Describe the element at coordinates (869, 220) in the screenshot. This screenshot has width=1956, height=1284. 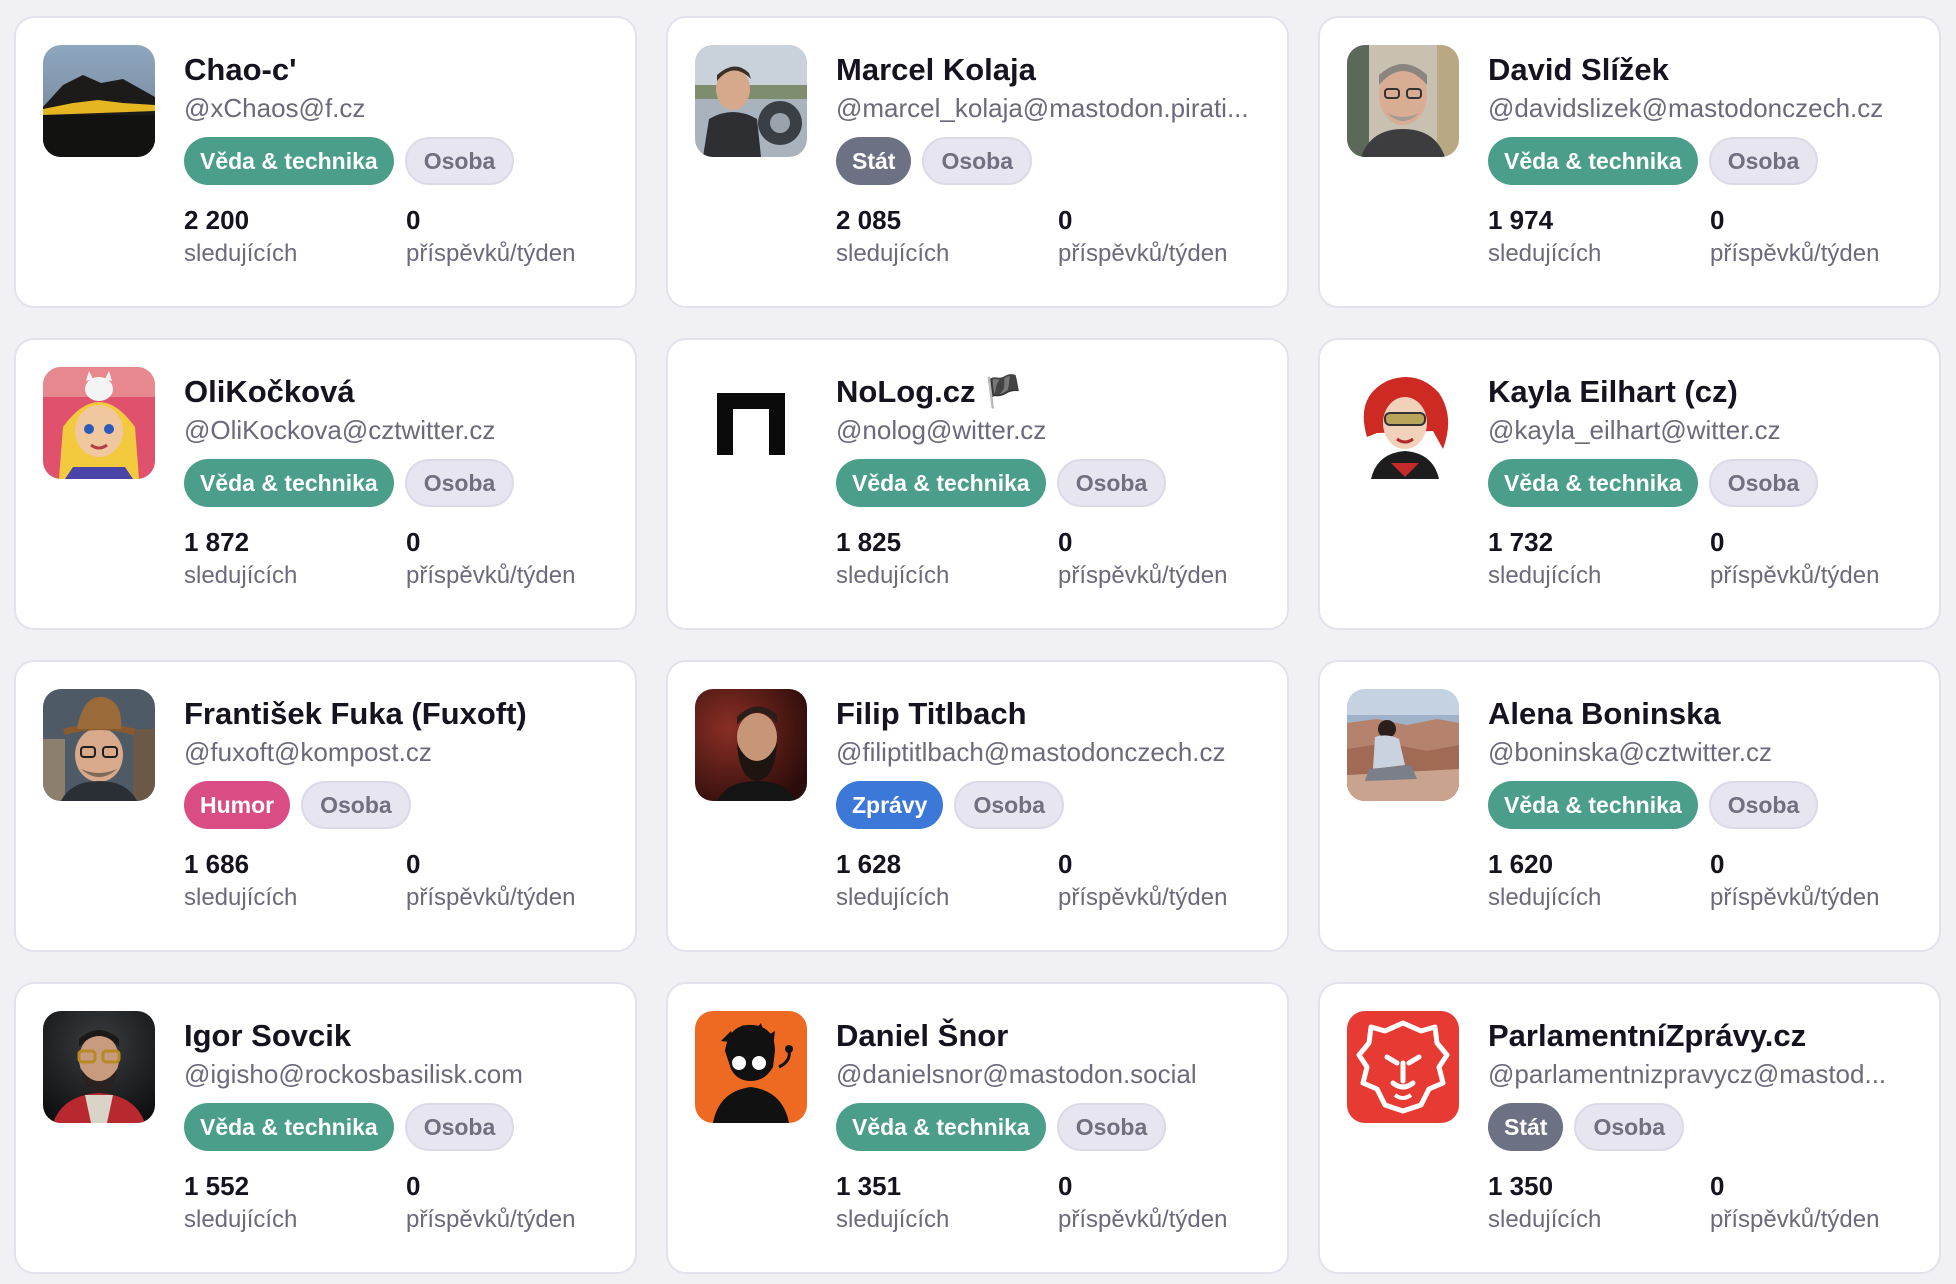
I see `followers-count: 2 085` at that location.